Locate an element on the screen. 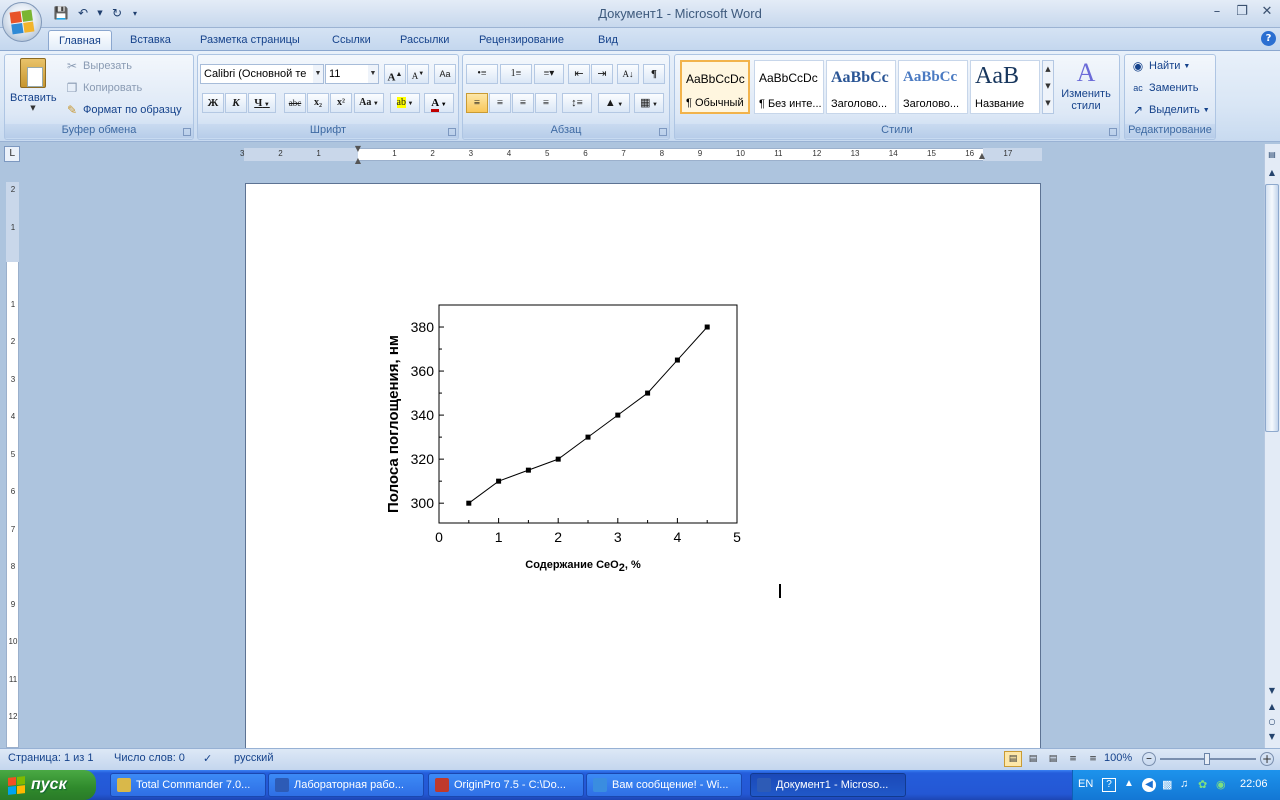 This screenshot has height=800, width=1280. clipboard-launcher-icon is located at coordinates (187, 132).